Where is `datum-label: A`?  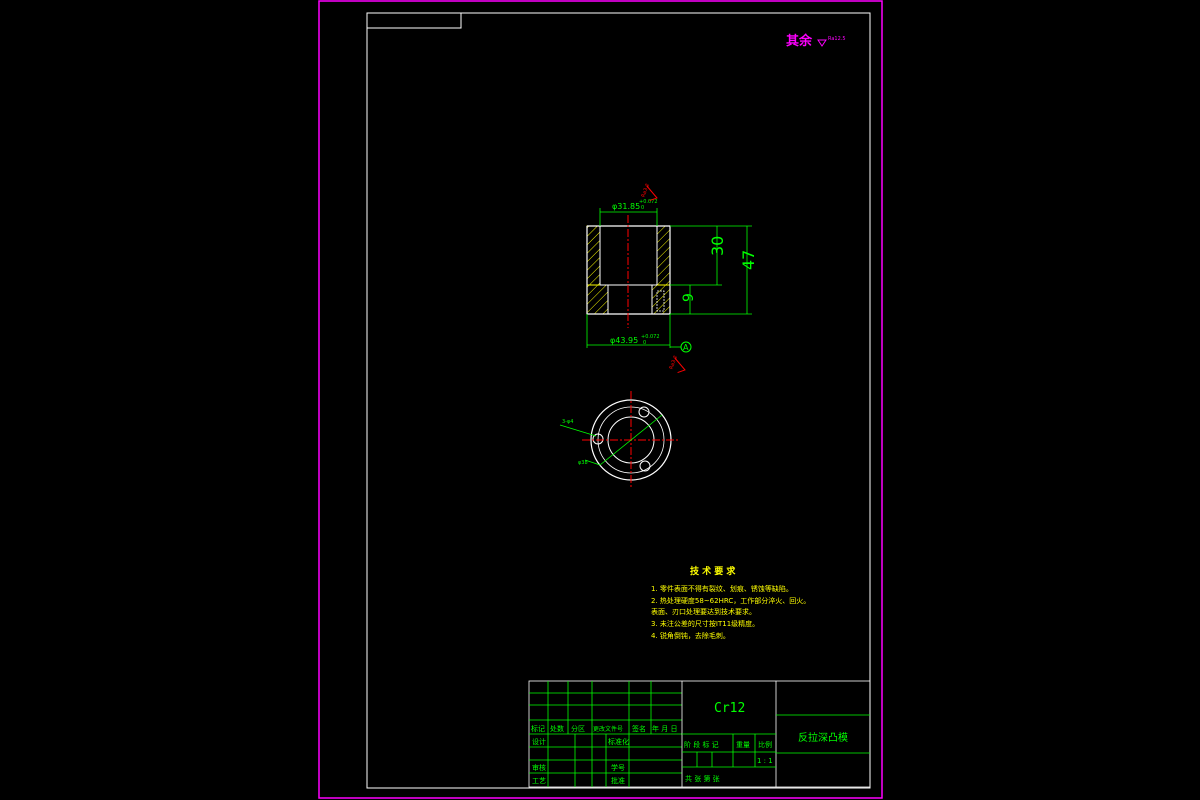 datum-label: A is located at coordinates (686, 347).